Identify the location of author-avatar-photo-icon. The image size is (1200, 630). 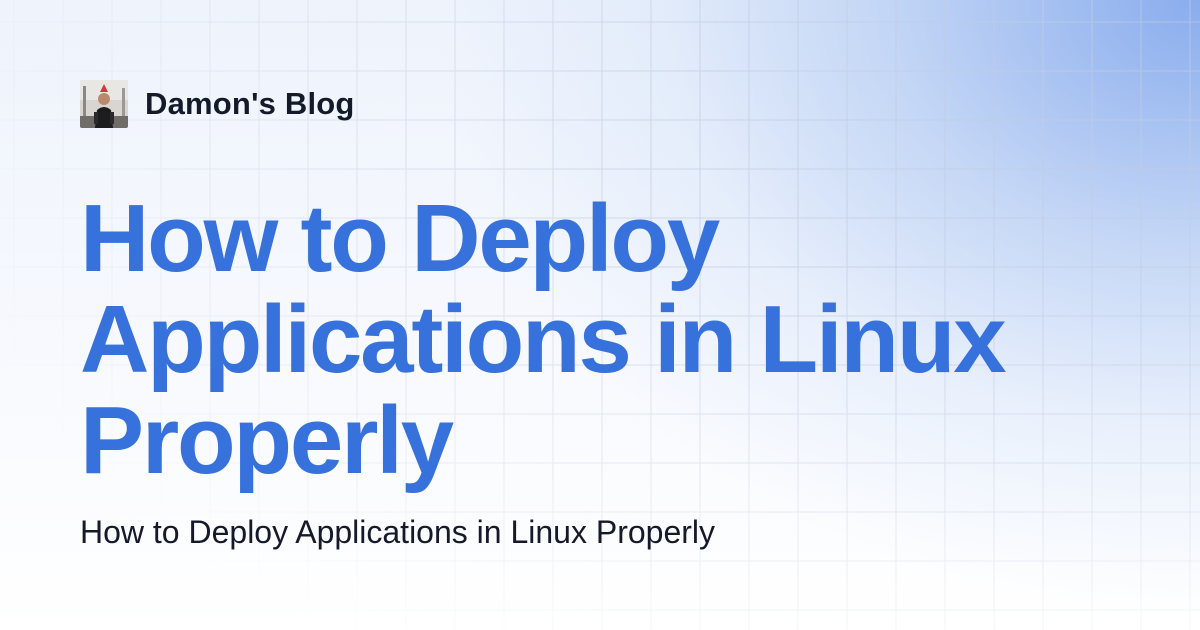
(104, 104).